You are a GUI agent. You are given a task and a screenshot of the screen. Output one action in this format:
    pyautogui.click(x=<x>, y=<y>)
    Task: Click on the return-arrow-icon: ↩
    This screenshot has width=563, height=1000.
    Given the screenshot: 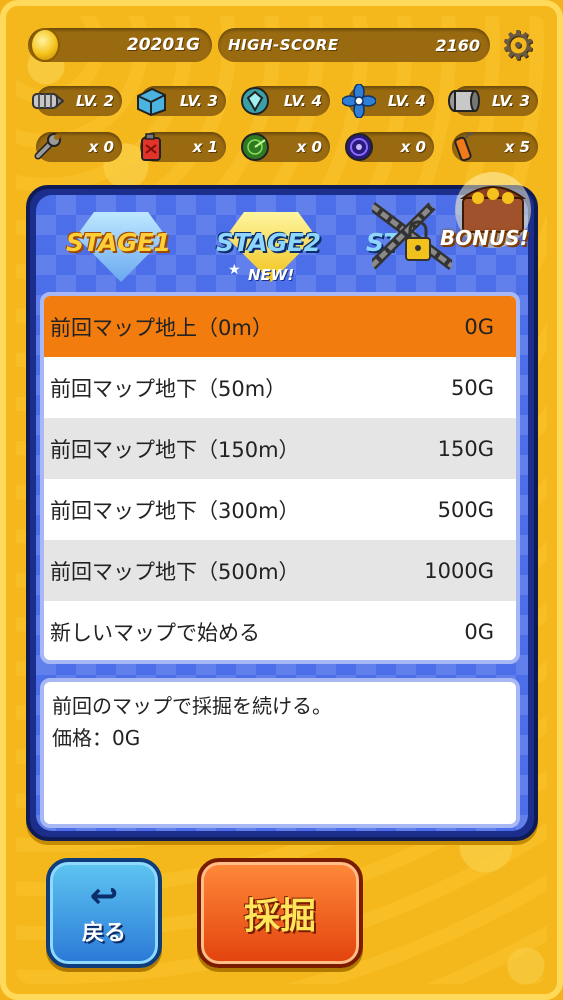 What is the action you would take?
    pyautogui.click(x=104, y=896)
    